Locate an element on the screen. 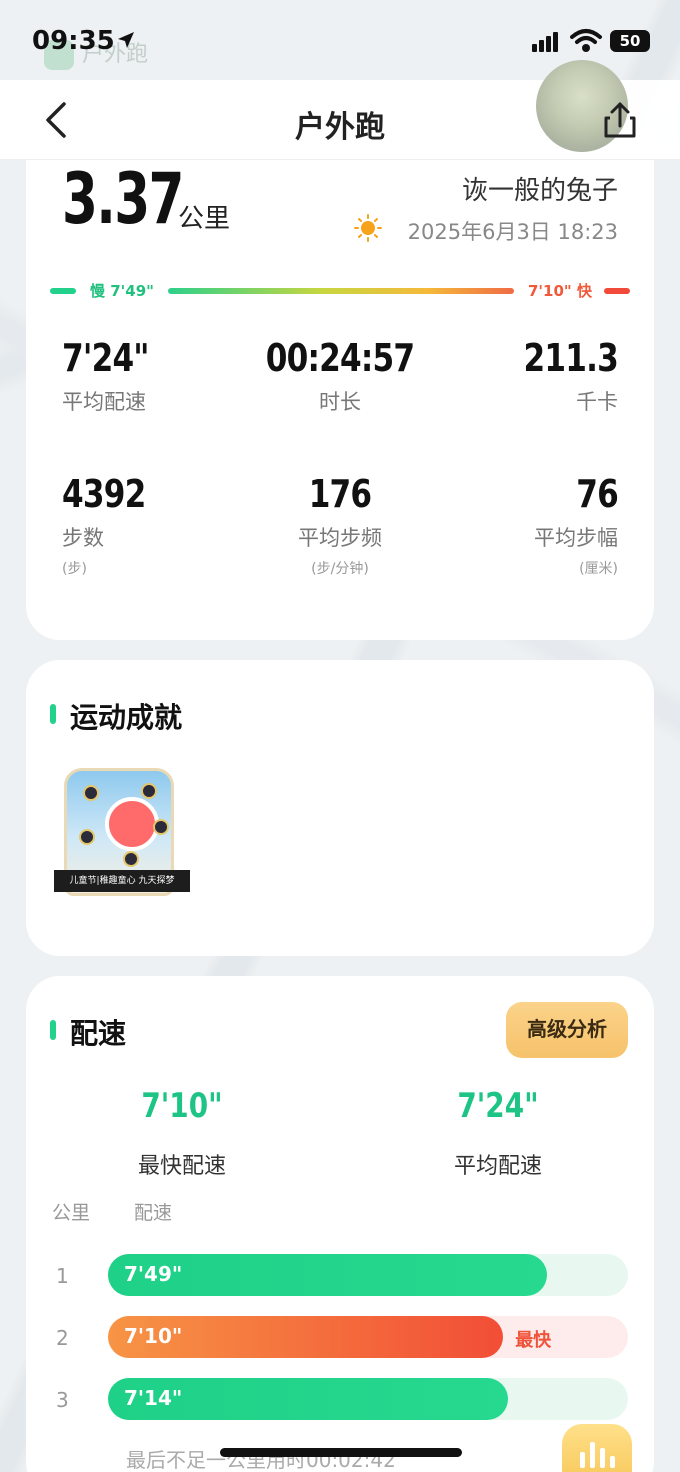 The width and height of the screenshot is (680, 1472). pace-bar-value: 7'10" is located at coordinates (153, 1336).